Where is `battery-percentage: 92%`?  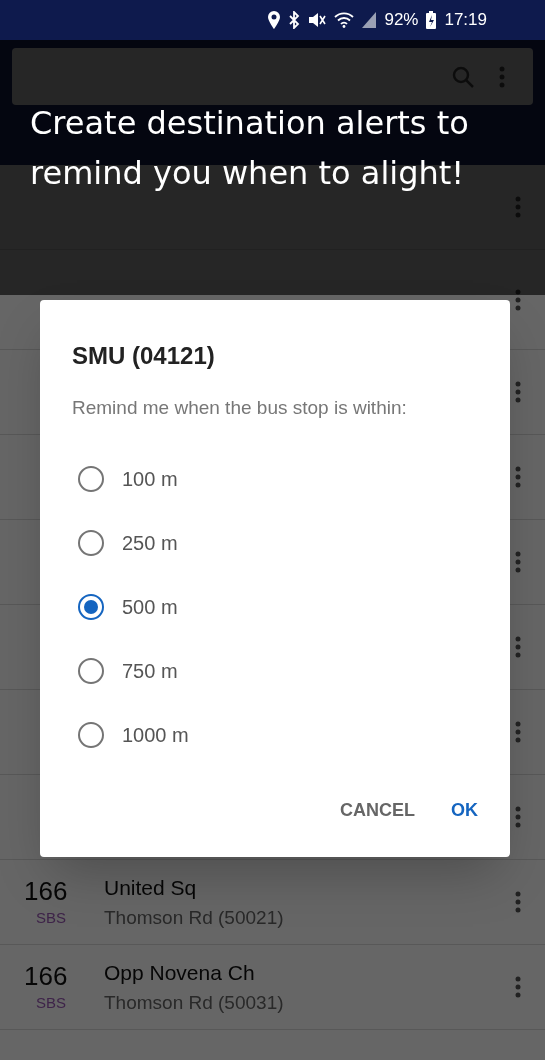 battery-percentage: 92% is located at coordinates (401, 20).